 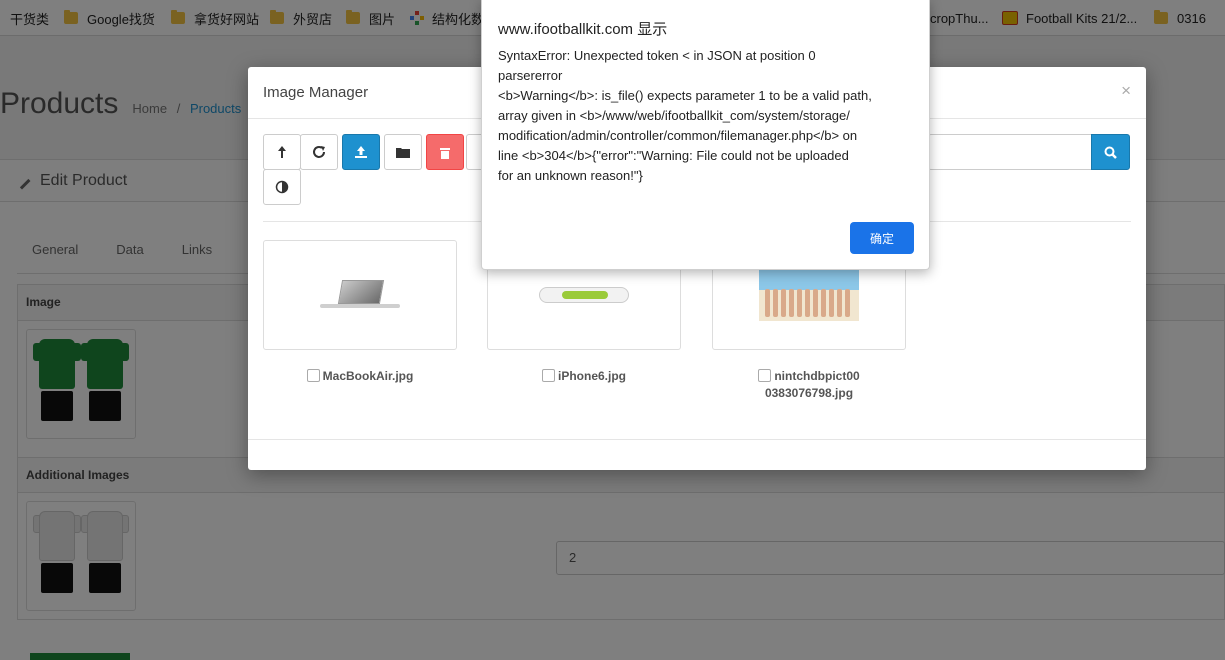 I want to click on file-label: iPhone6.jpg, so click(x=584, y=376).